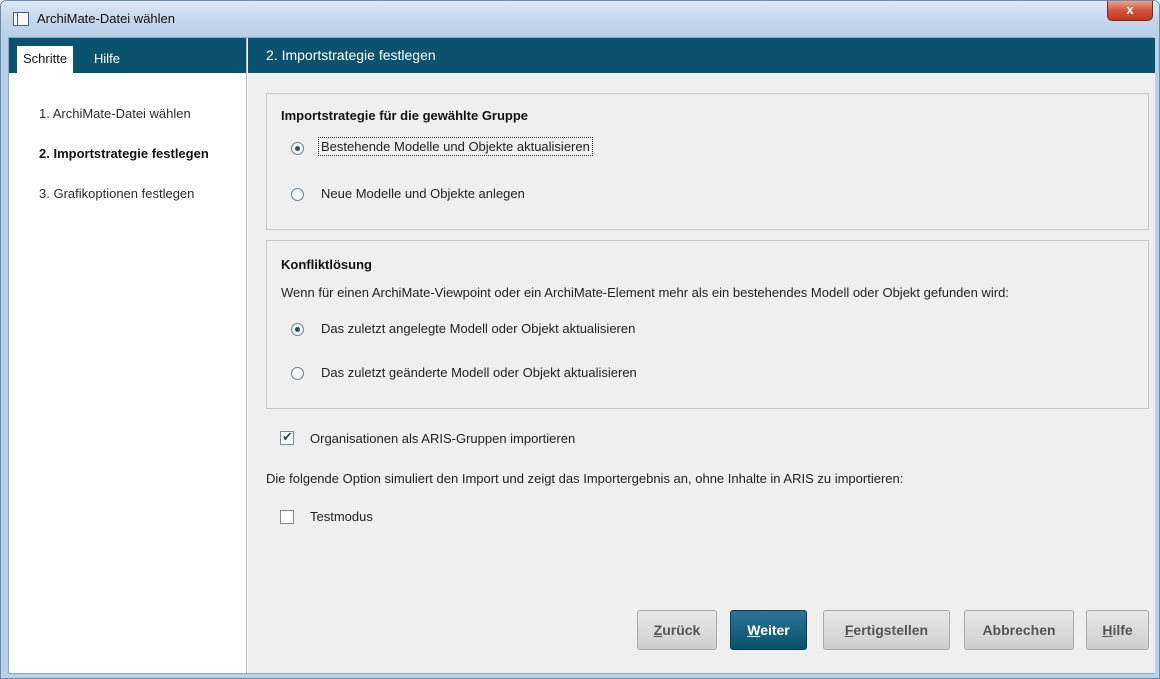 This screenshot has height=679, width=1160. I want to click on step-3-grafikoptionen: 3. Grafikoptionen festlegen, so click(116, 193).